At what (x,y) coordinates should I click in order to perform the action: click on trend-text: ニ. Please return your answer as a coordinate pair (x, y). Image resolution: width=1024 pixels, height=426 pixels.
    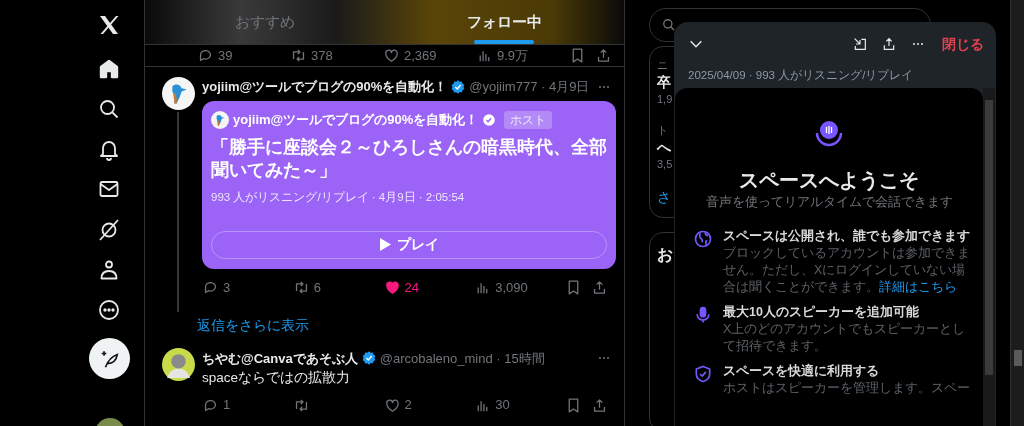
    Looking at the image, I should click on (662, 65).